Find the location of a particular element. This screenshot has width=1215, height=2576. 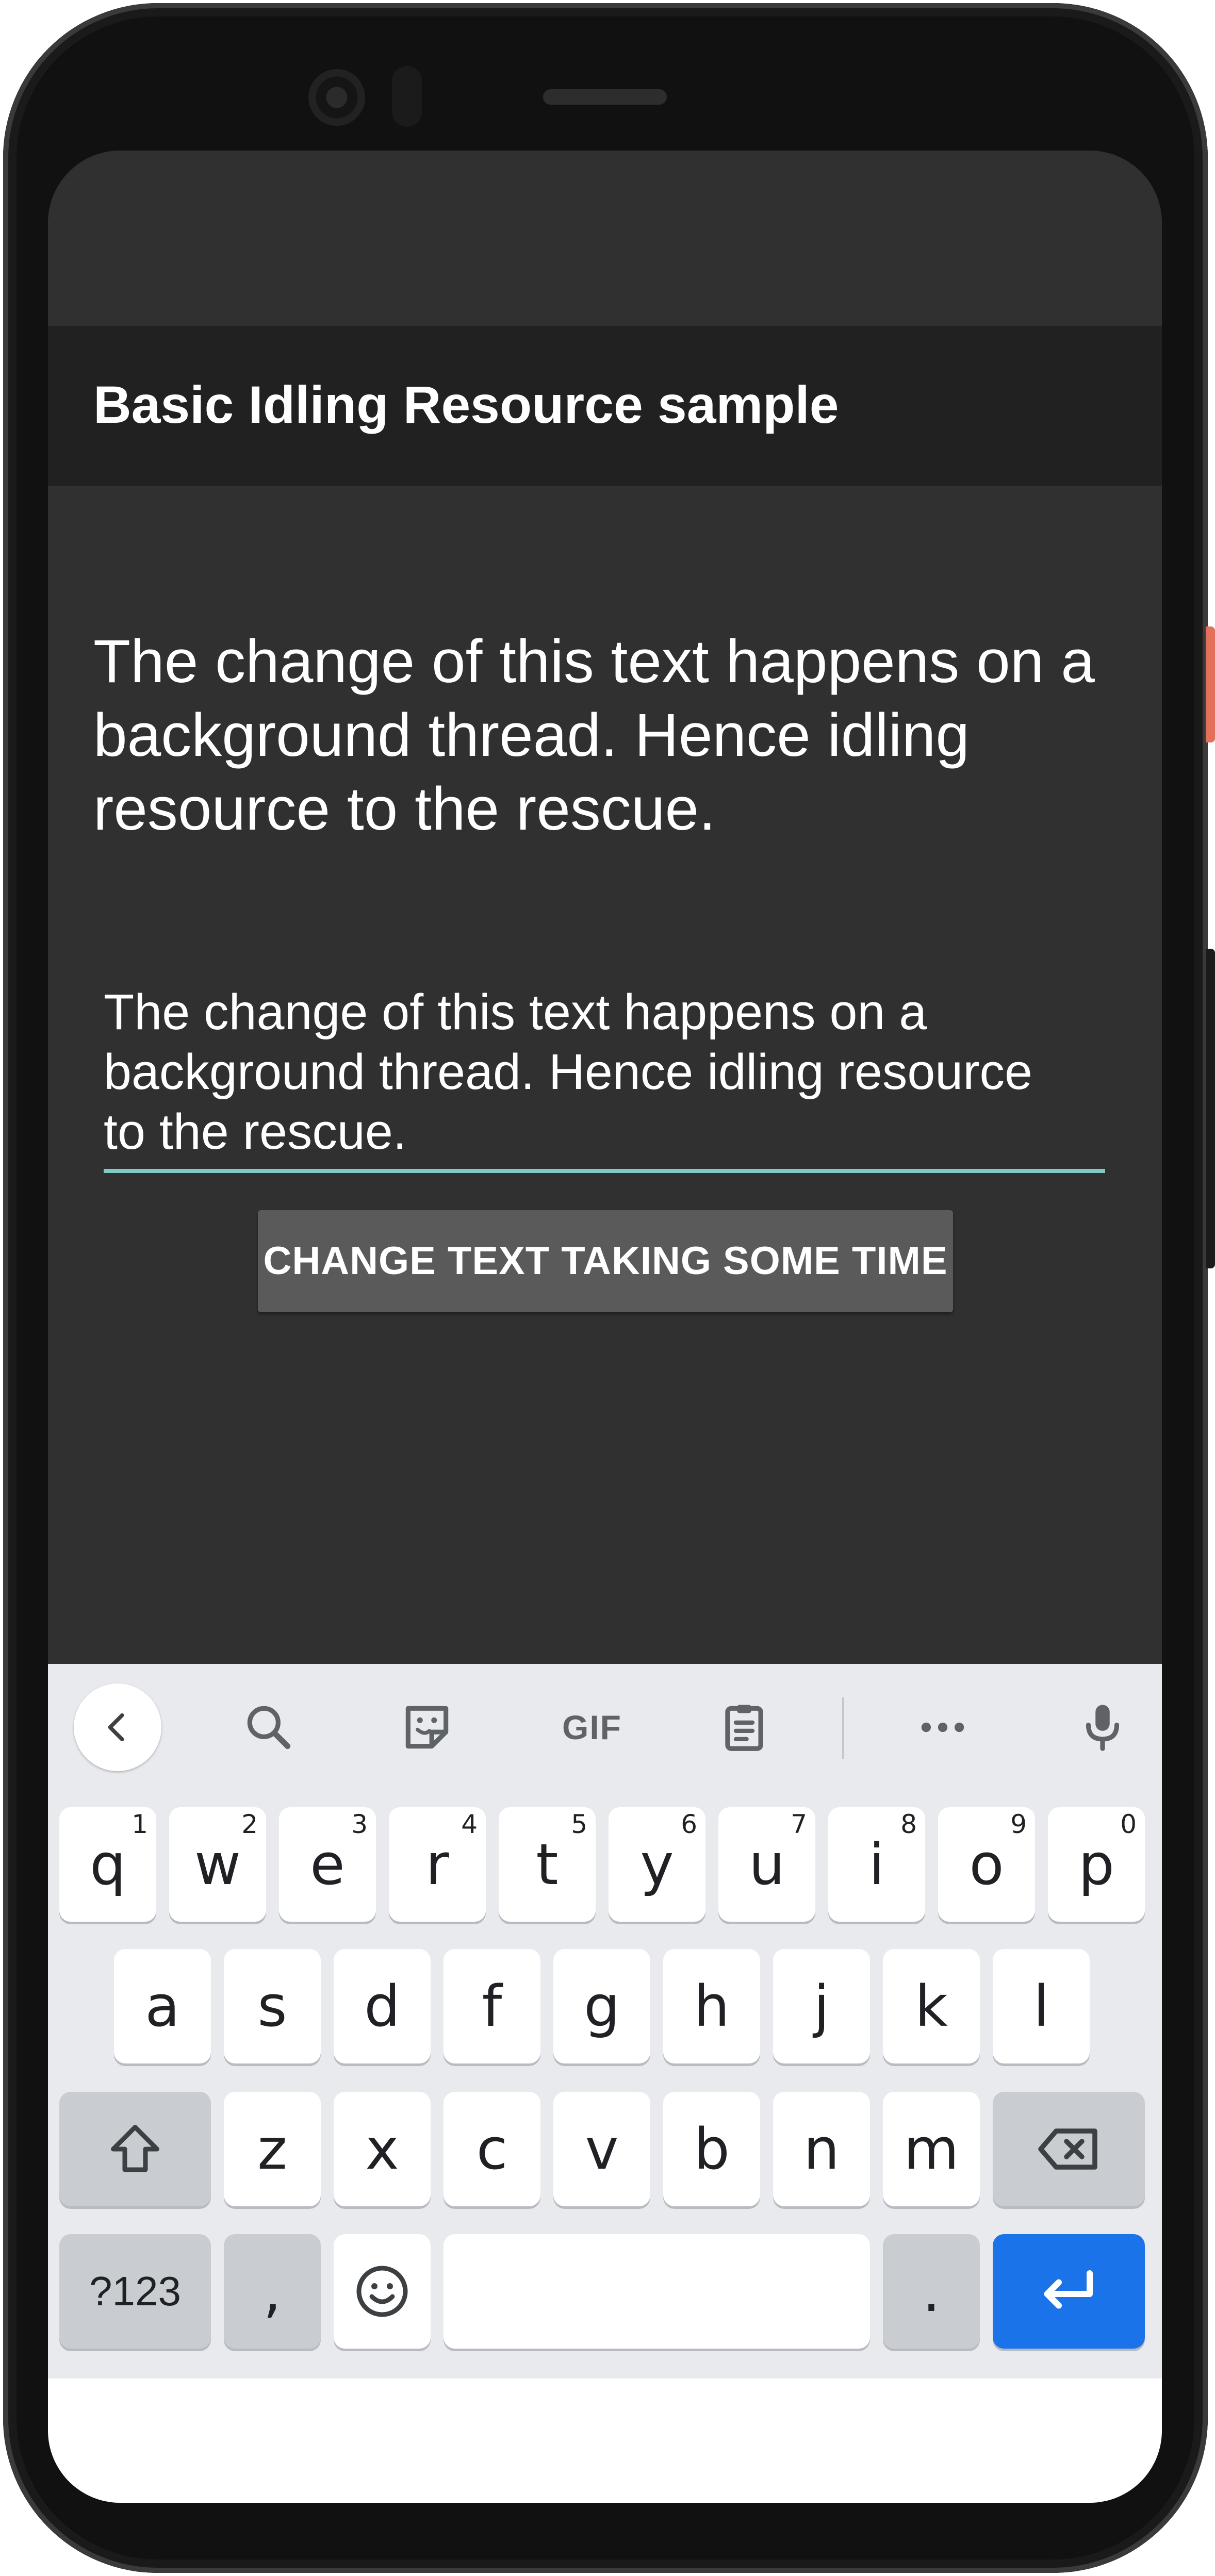

key-v: v is located at coordinates (601, 2149).